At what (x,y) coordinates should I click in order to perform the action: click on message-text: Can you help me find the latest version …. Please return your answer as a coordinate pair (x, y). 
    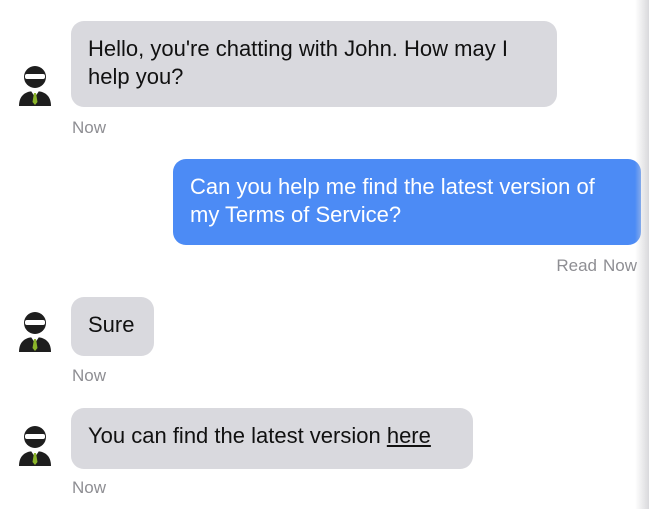
    Looking at the image, I should click on (392, 200).